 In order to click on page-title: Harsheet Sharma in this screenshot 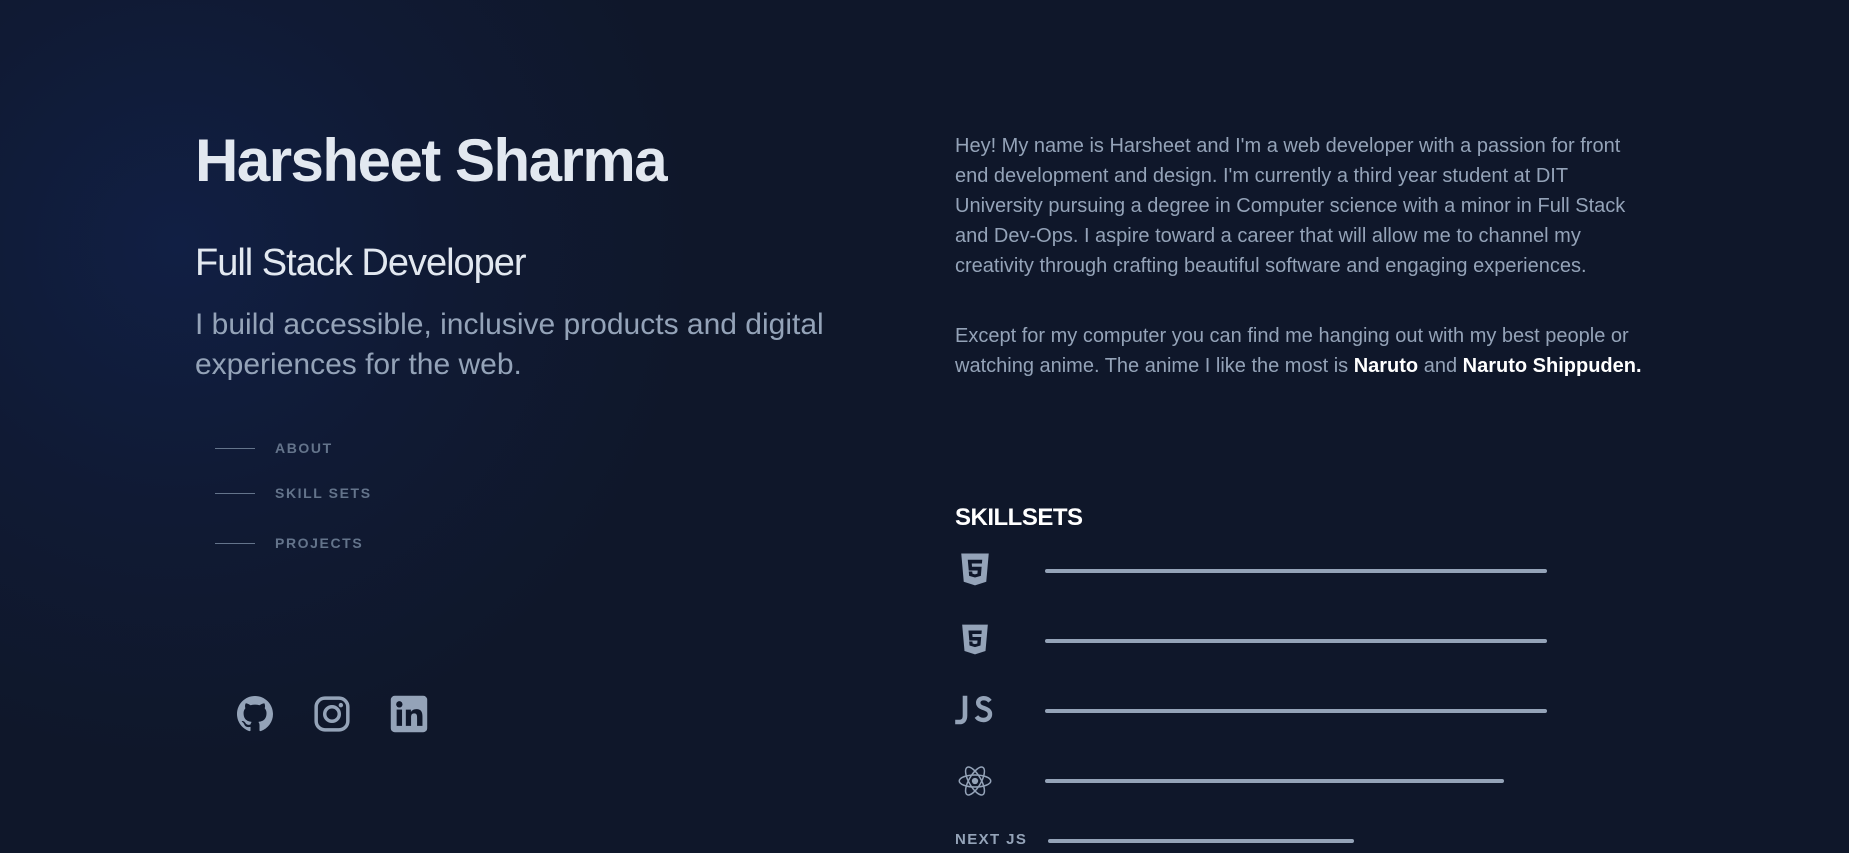, I will do `click(431, 160)`.